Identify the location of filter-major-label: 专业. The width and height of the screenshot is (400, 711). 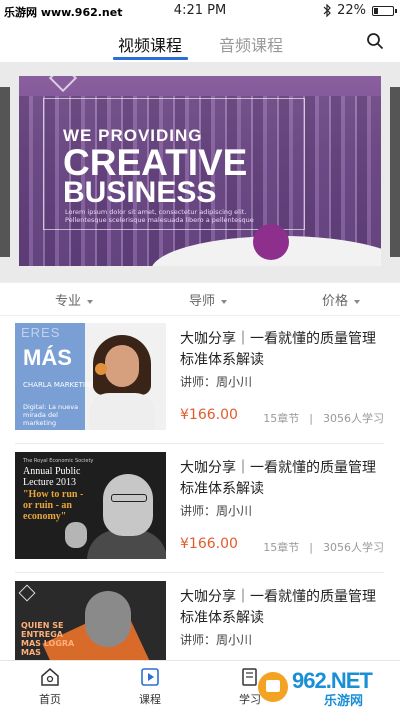
(68, 301).